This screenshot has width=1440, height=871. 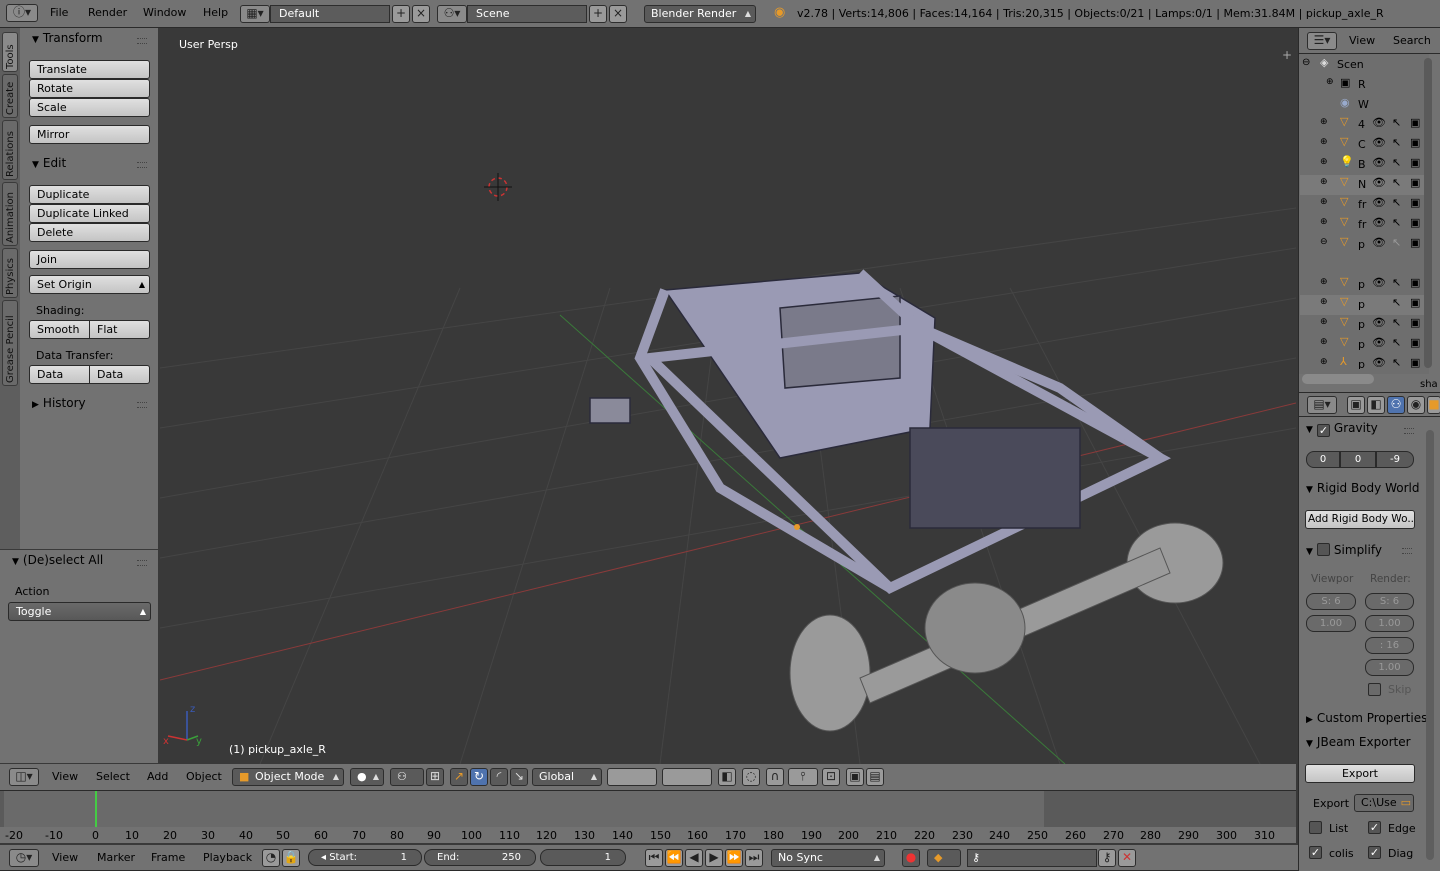 I want to click on scene-selector-button: ⚇▾, so click(x=452, y=14).